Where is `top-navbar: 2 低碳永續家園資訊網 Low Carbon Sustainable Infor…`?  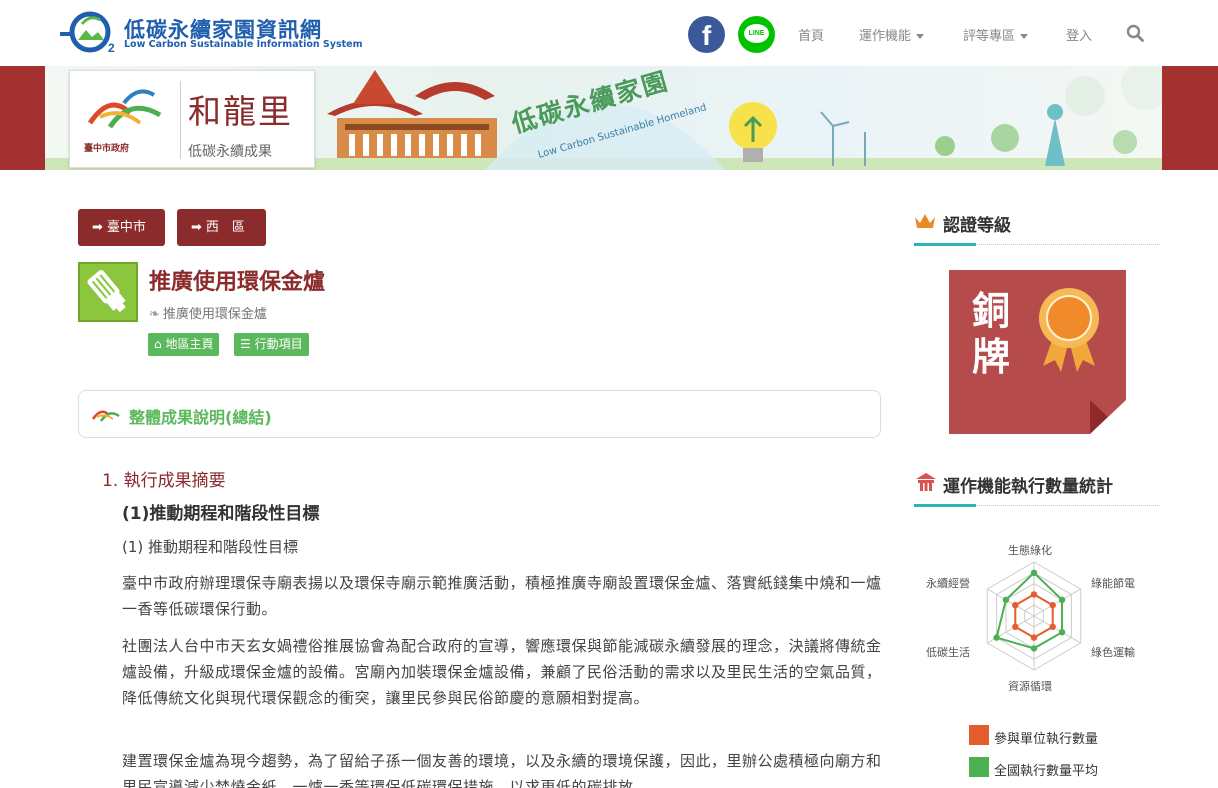
top-navbar: 2 低碳永續家園資訊網 Low Carbon Sustainable Infor… is located at coordinates (609, 33).